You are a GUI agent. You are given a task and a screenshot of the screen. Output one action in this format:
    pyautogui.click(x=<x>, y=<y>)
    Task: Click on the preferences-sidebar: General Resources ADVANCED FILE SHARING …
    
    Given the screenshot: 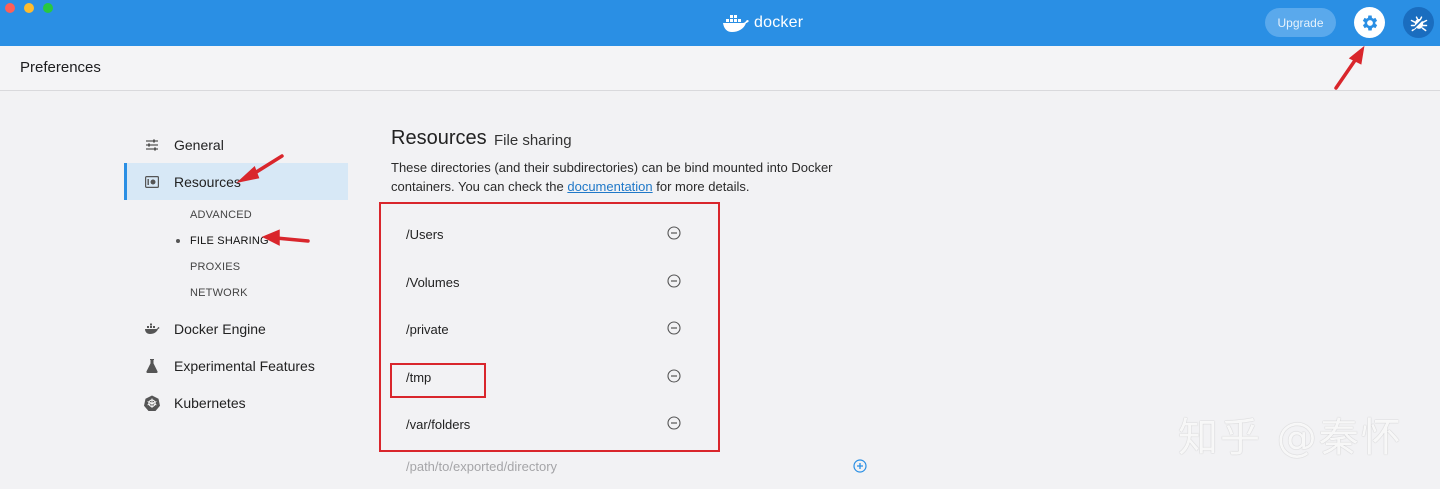 What is the action you would take?
    pyautogui.click(x=236, y=273)
    